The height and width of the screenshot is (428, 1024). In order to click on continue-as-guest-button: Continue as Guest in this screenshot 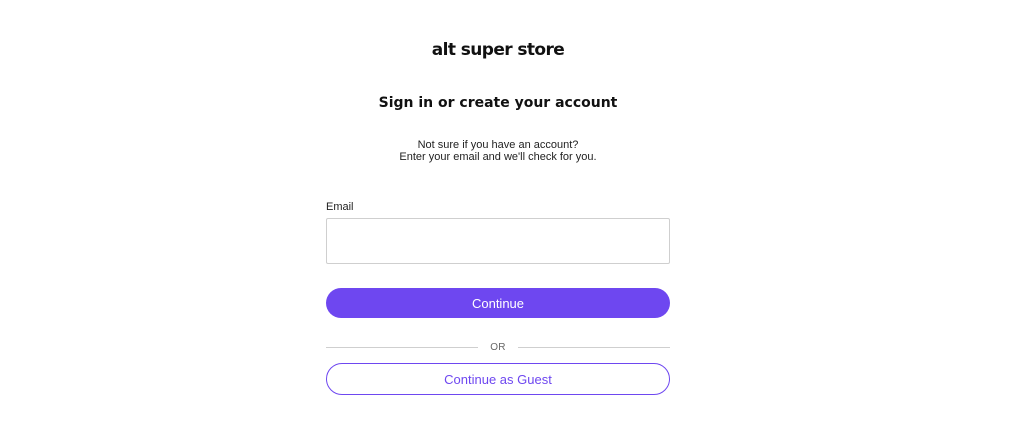, I will do `click(498, 379)`.